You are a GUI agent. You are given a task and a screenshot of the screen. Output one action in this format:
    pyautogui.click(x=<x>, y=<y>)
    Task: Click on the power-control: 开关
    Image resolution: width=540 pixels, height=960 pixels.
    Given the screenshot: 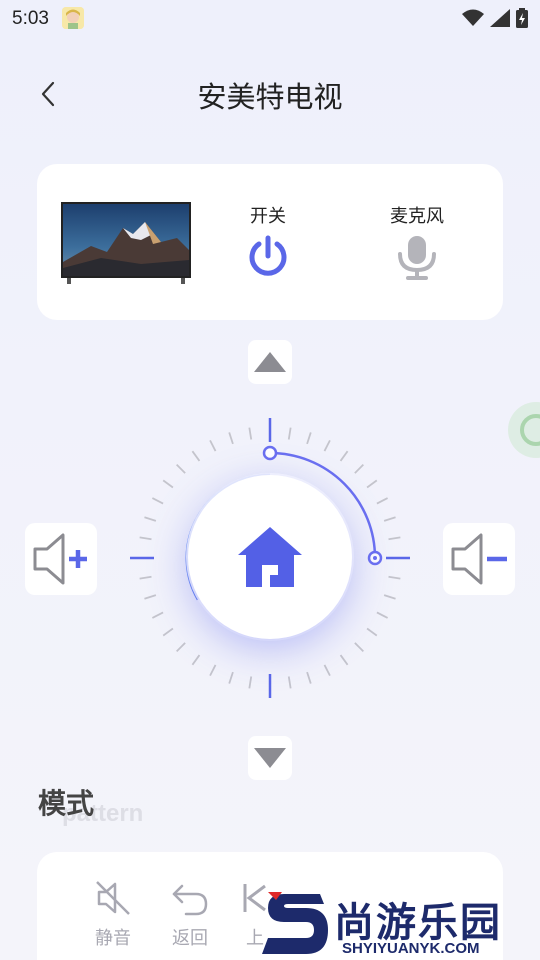 What is the action you would take?
    pyautogui.click(x=268, y=242)
    